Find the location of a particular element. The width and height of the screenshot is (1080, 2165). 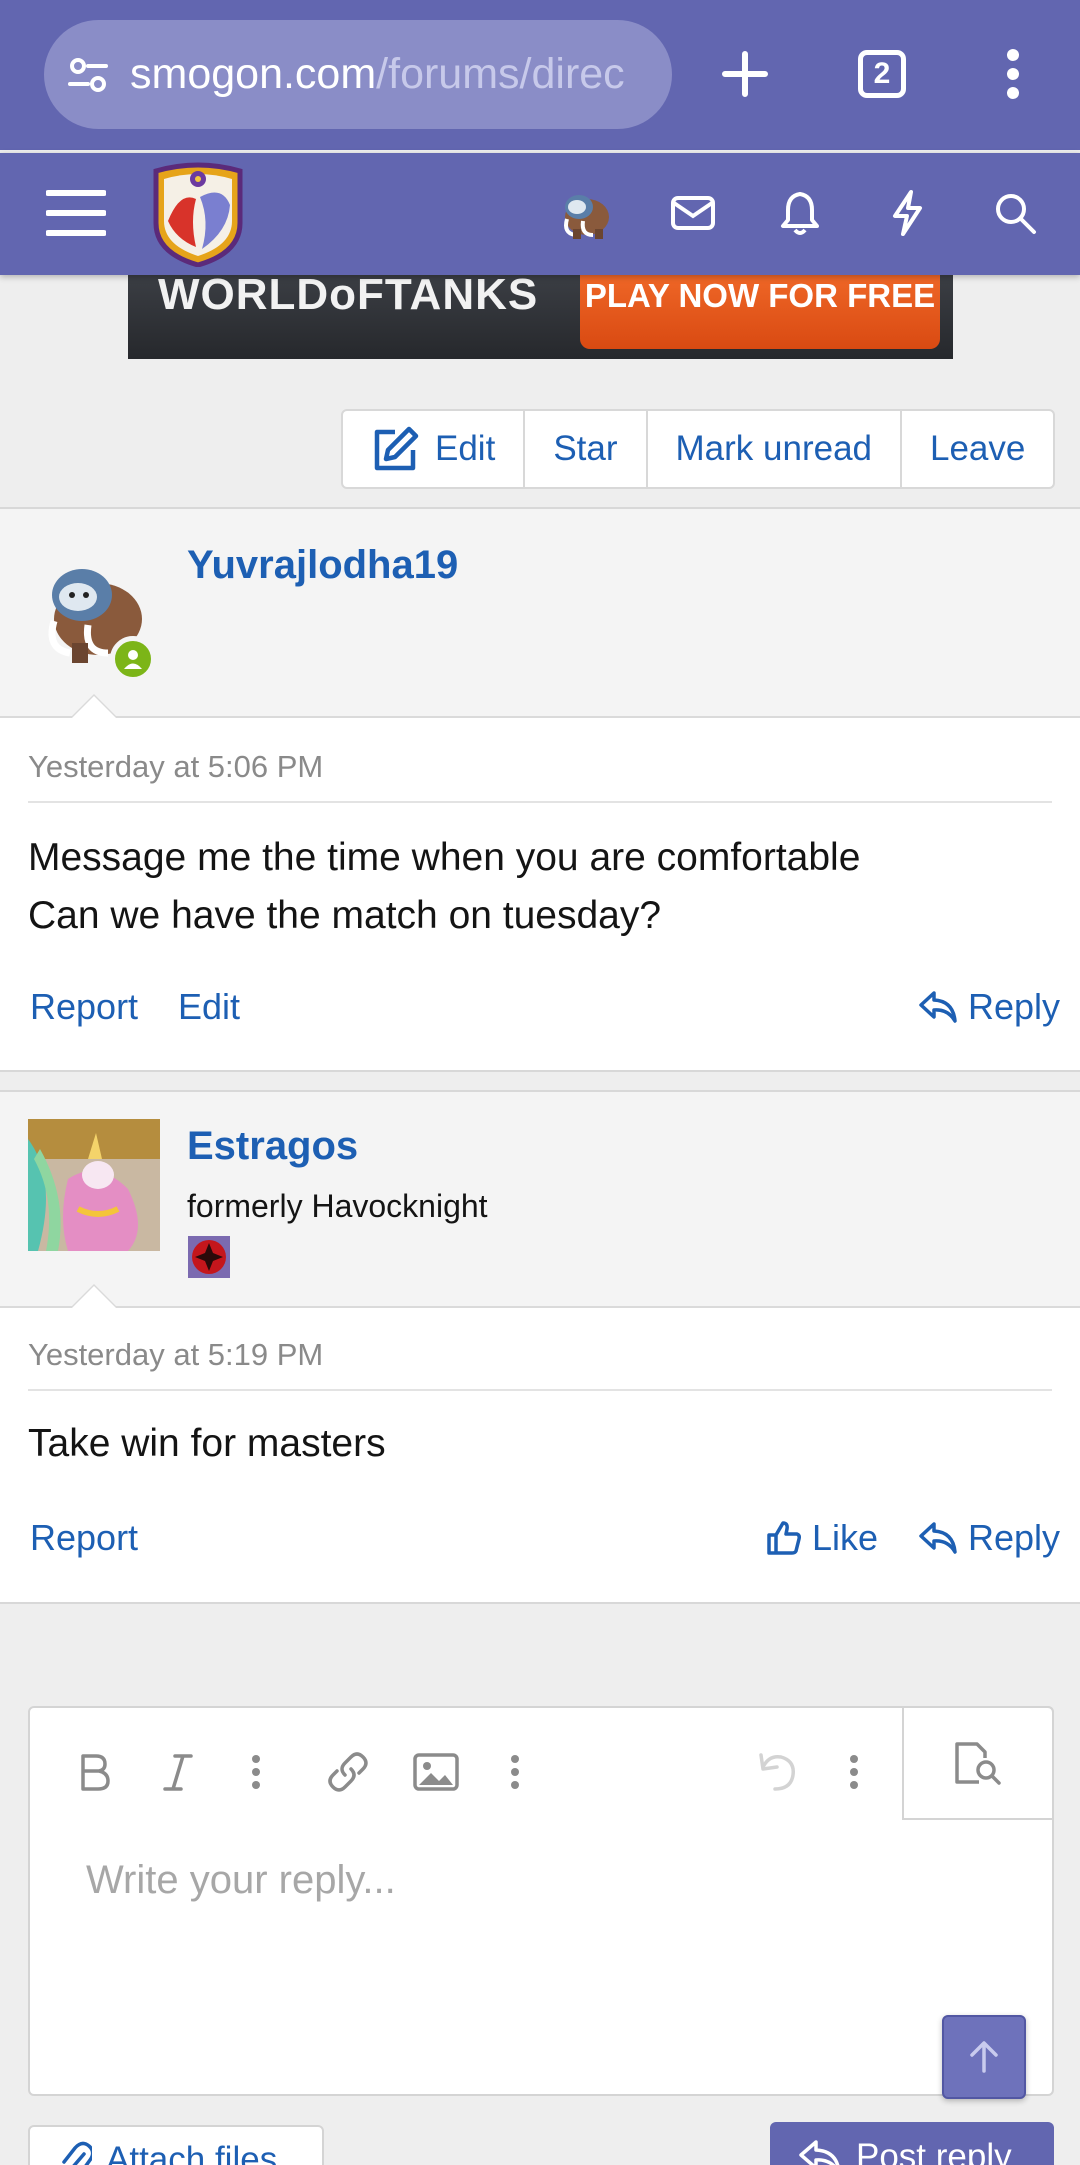

ad-cta-button: PLAY NOW FOR FREE is located at coordinates (760, 312).